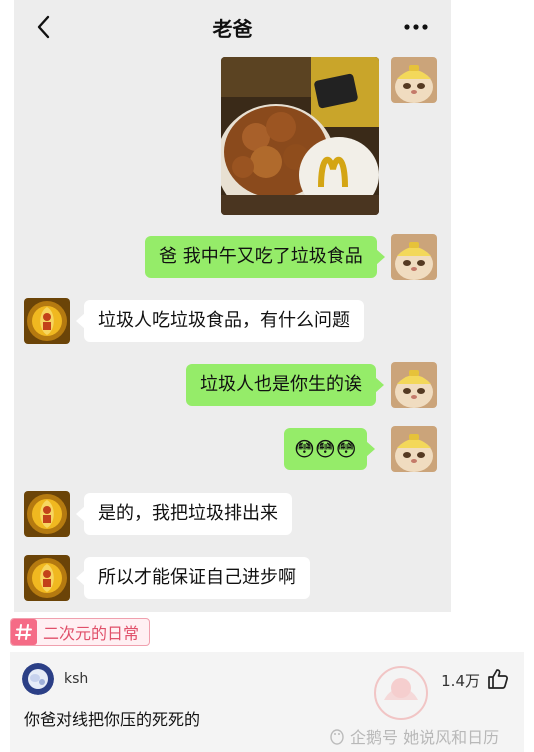 The image size is (534, 752). Describe the element at coordinates (220, 321) in the screenshot. I see `message-bubble-received: 垃圾人吃垃圾食品，有什么问题` at that location.